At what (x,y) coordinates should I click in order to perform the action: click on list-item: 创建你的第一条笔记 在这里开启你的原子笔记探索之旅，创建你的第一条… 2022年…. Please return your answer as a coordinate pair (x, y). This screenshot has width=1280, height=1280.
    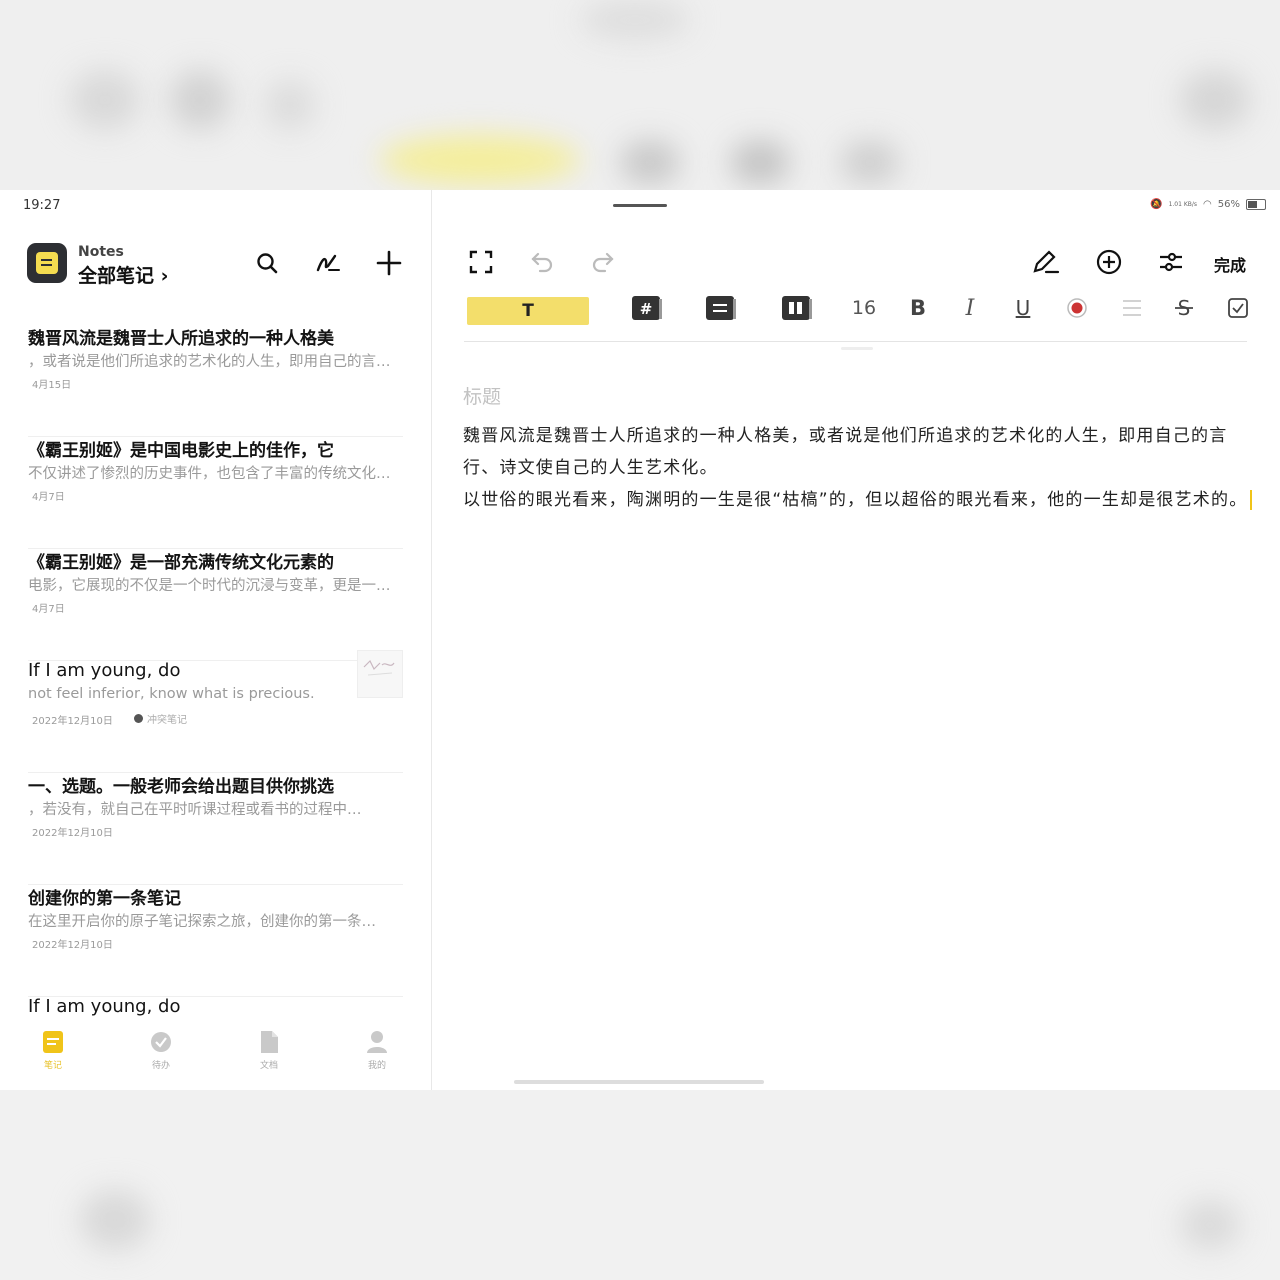
    Looking at the image, I should click on (215, 940).